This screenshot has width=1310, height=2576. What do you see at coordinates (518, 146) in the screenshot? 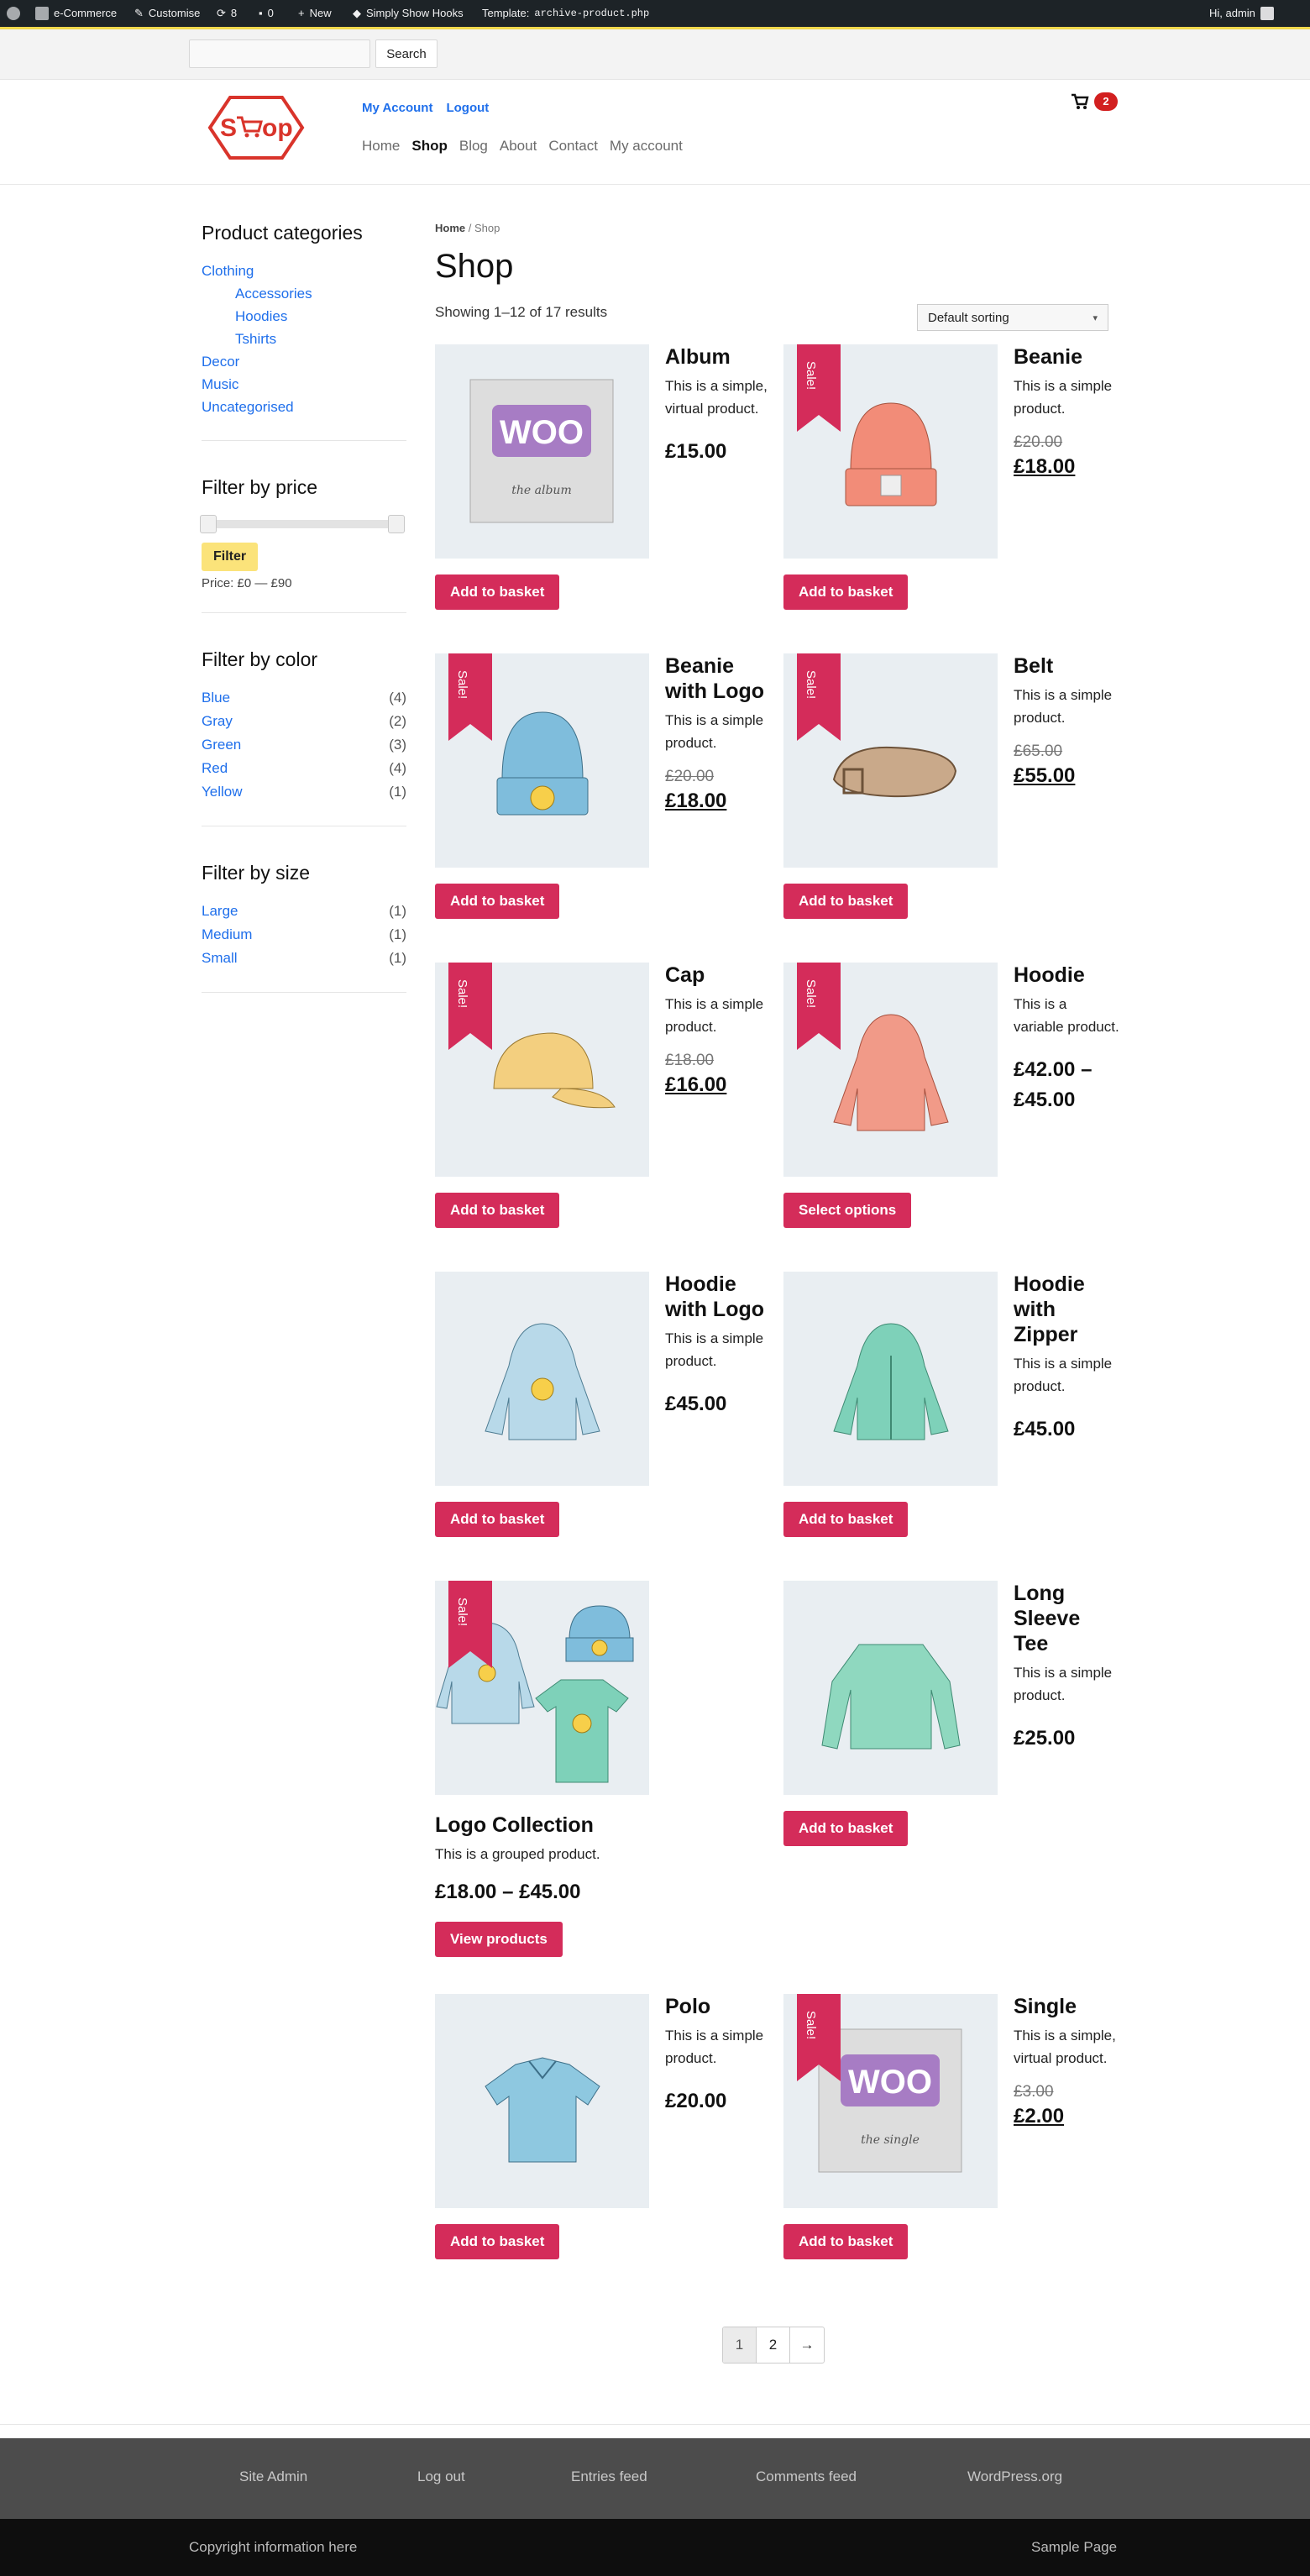
I see `nav-about: About` at bounding box center [518, 146].